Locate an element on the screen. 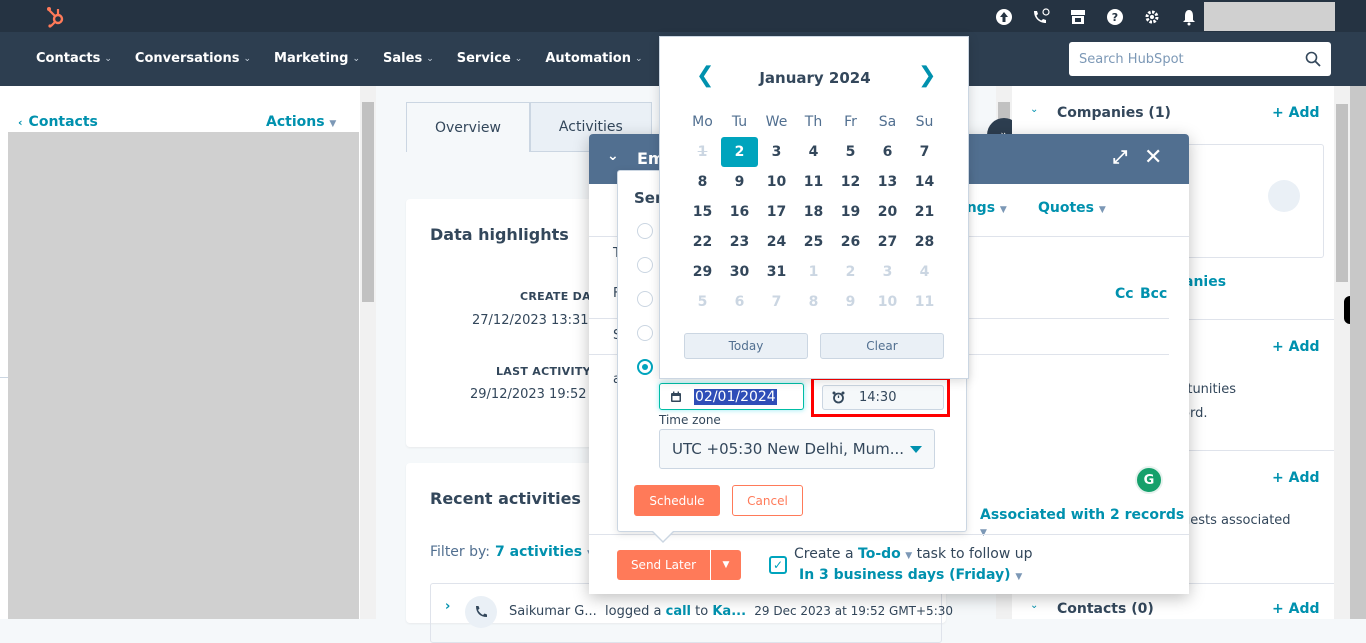 Image resolution: width=1366 pixels, height=643 pixels. add-company-button: + Add is located at coordinates (1295, 113).